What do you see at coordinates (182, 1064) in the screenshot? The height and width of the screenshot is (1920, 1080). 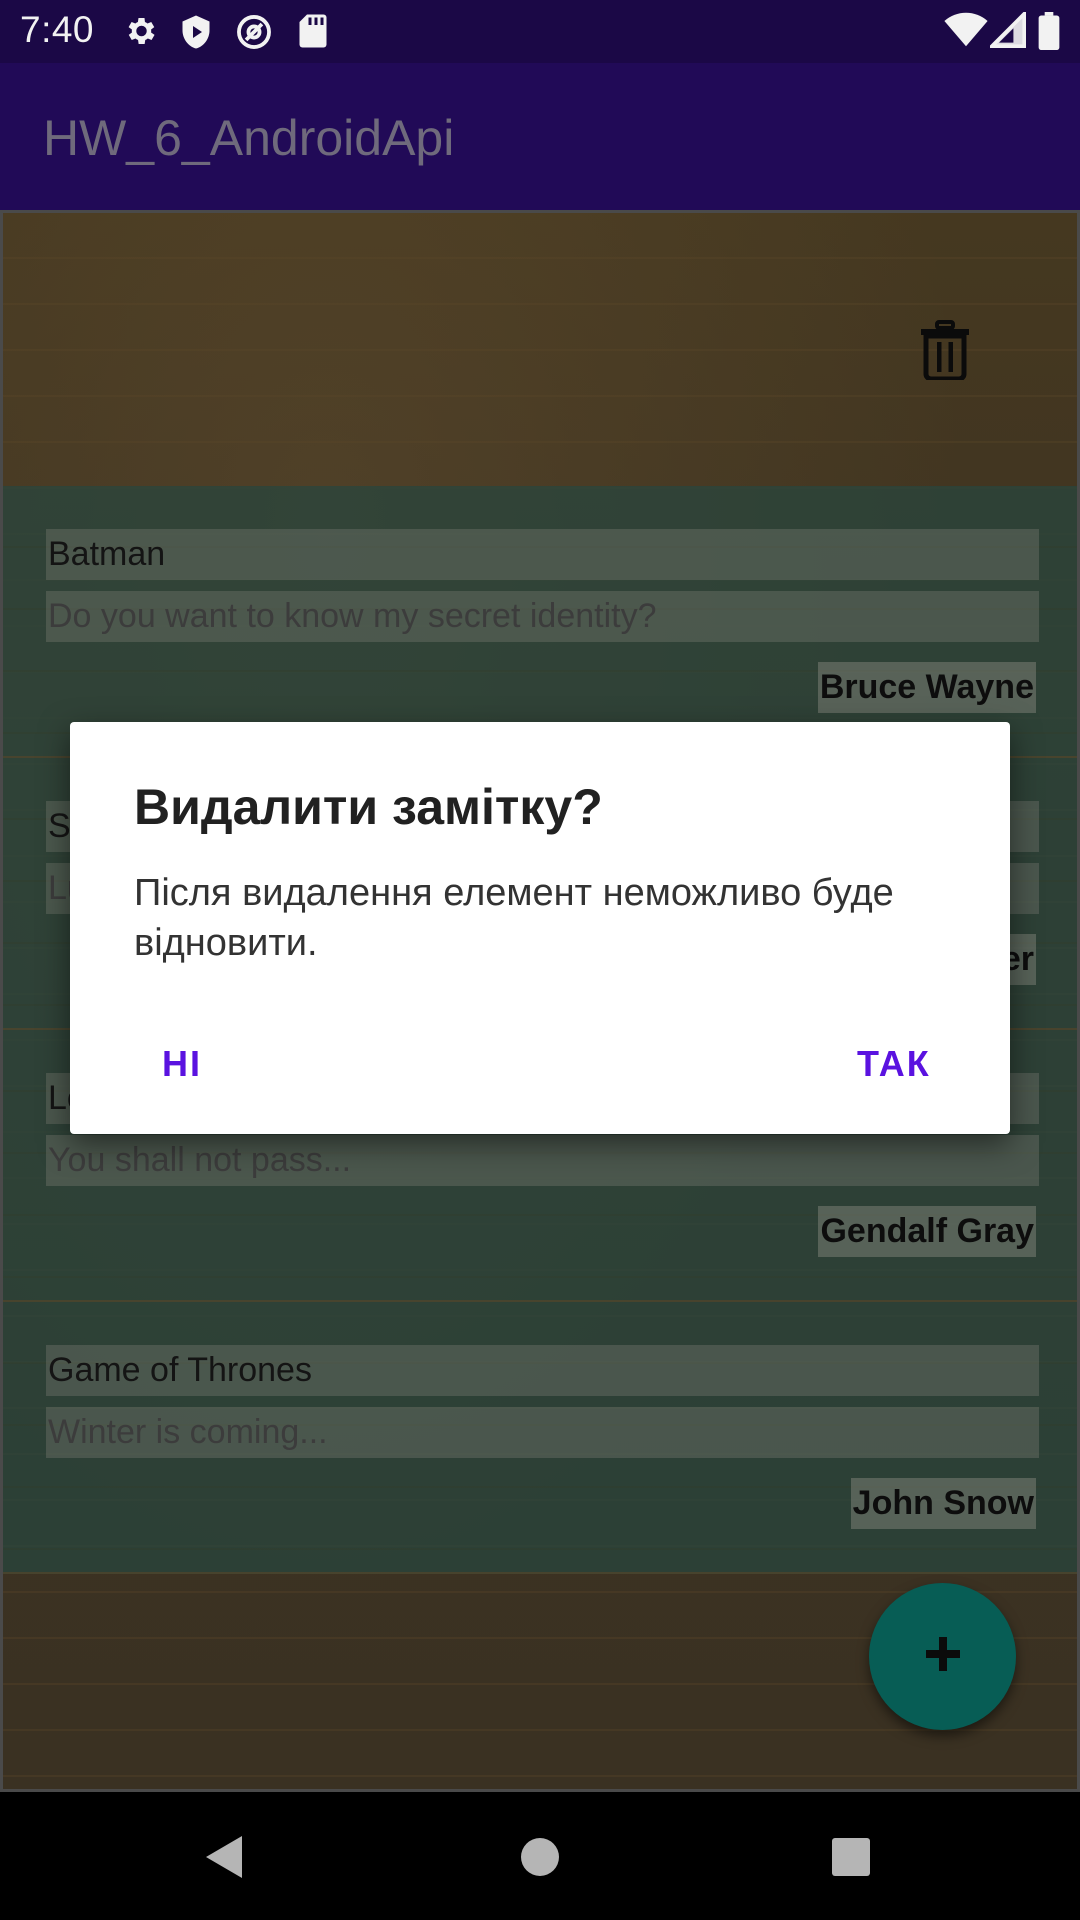 I see `cancel-button: НІ` at bounding box center [182, 1064].